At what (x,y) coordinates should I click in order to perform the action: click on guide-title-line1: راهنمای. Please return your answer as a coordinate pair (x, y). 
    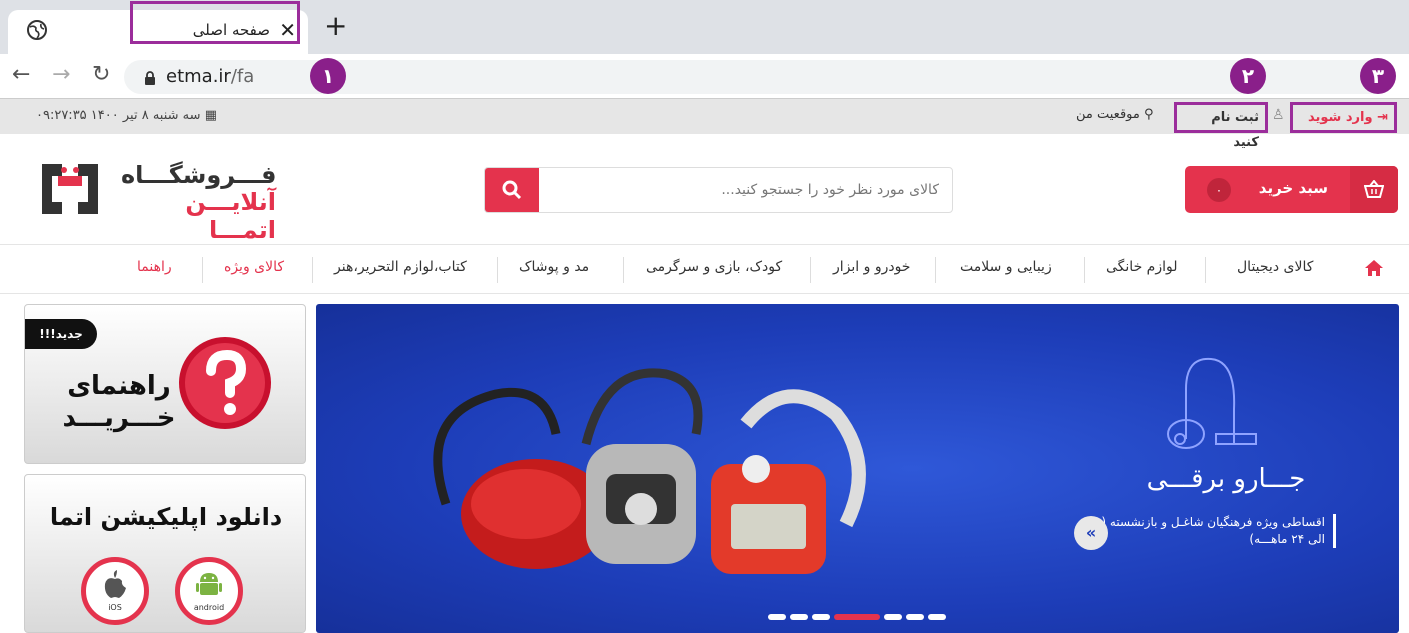
    Looking at the image, I should click on (119, 386).